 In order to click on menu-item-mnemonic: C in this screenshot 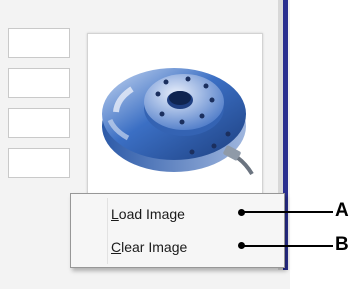, I will do `click(116, 247)`.